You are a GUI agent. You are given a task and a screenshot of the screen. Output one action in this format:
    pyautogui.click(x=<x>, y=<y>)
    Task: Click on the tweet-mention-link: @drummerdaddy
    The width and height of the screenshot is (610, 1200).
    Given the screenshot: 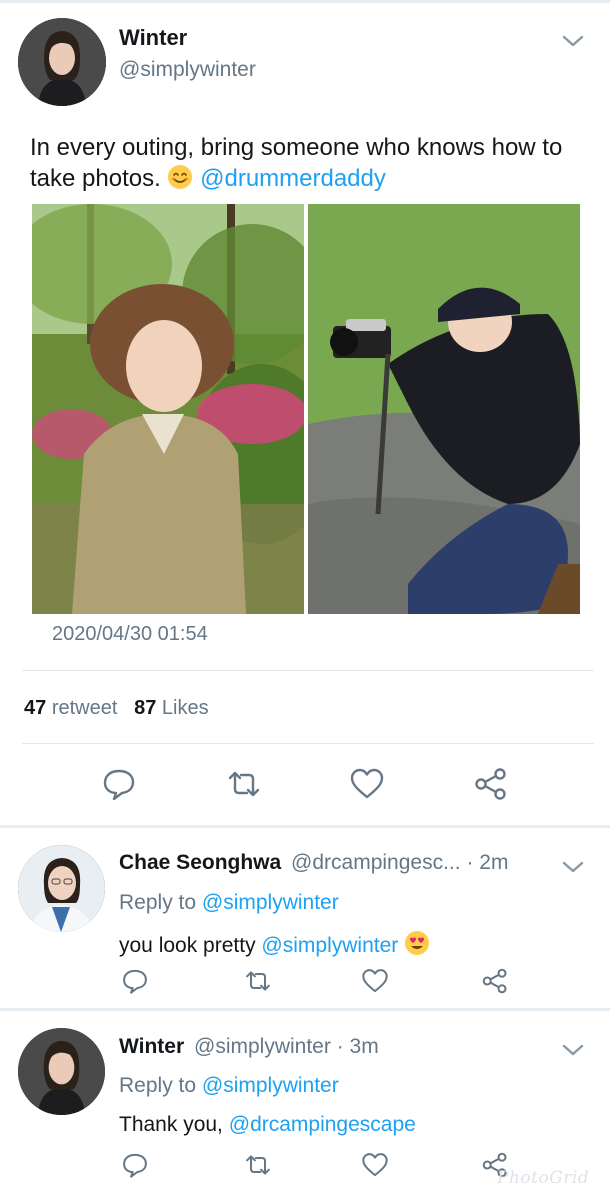 What is the action you would take?
    pyautogui.click(x=293, y=178)
    